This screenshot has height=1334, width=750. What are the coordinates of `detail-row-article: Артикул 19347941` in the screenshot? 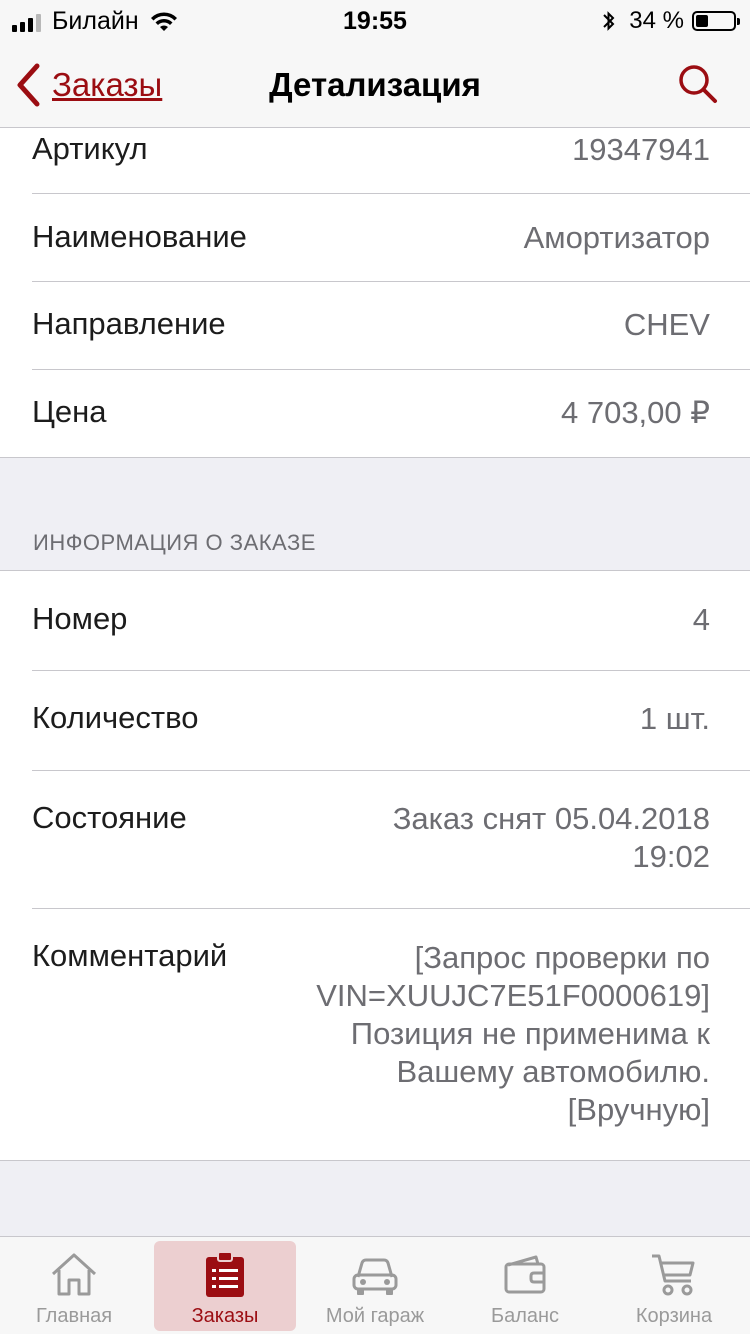 It's located at (375, 160).